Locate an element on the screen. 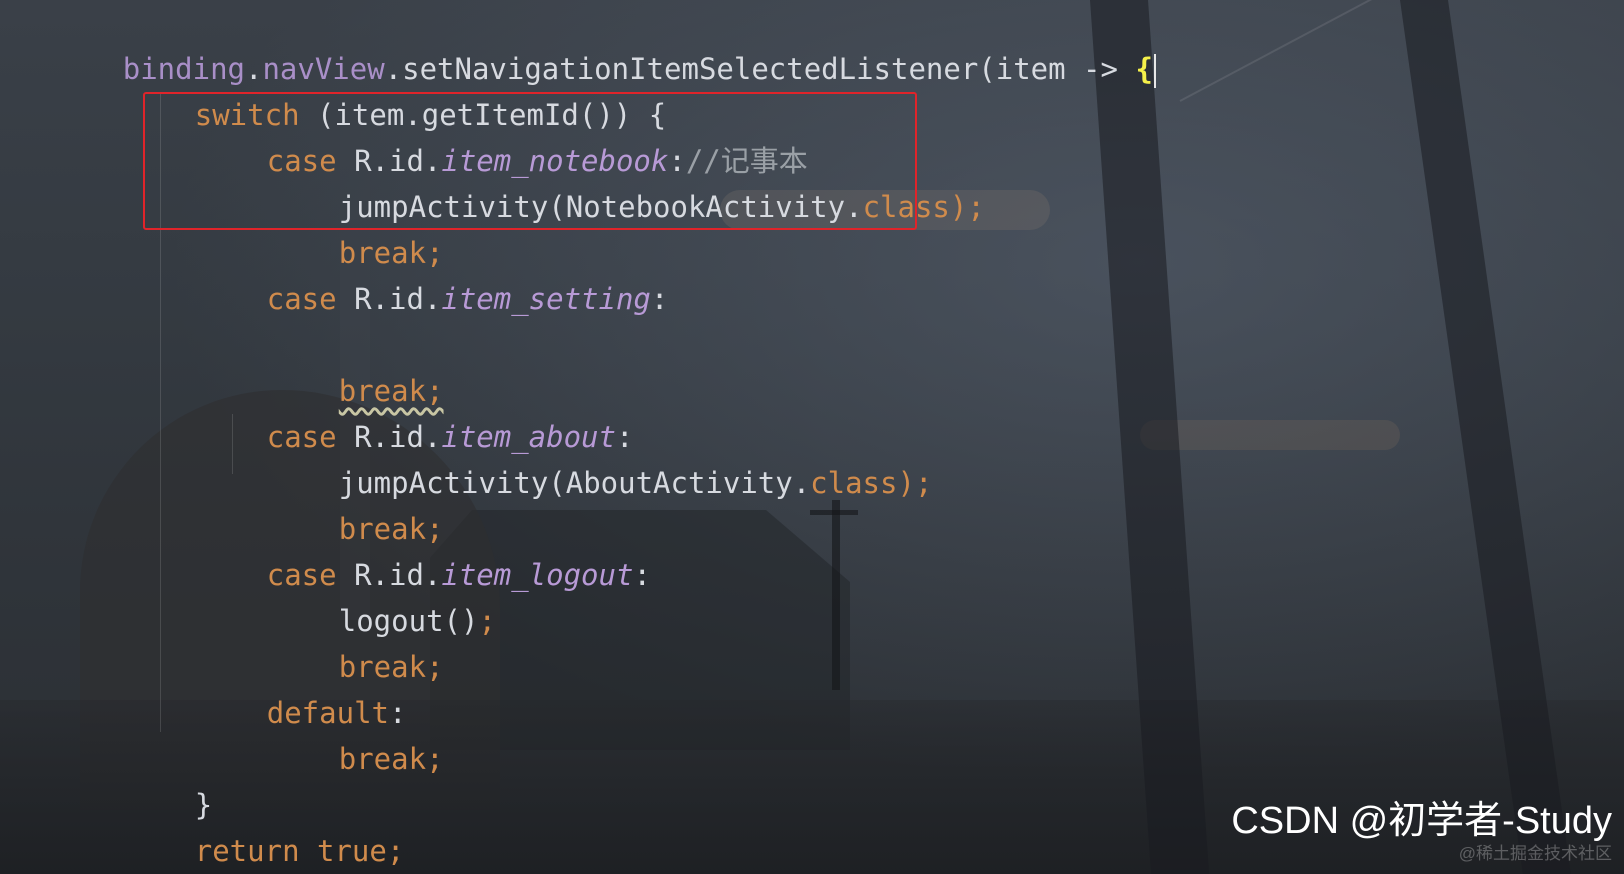 This screenshot has width=1624, height=874. background-wire is located at coordinates (1365, 51).